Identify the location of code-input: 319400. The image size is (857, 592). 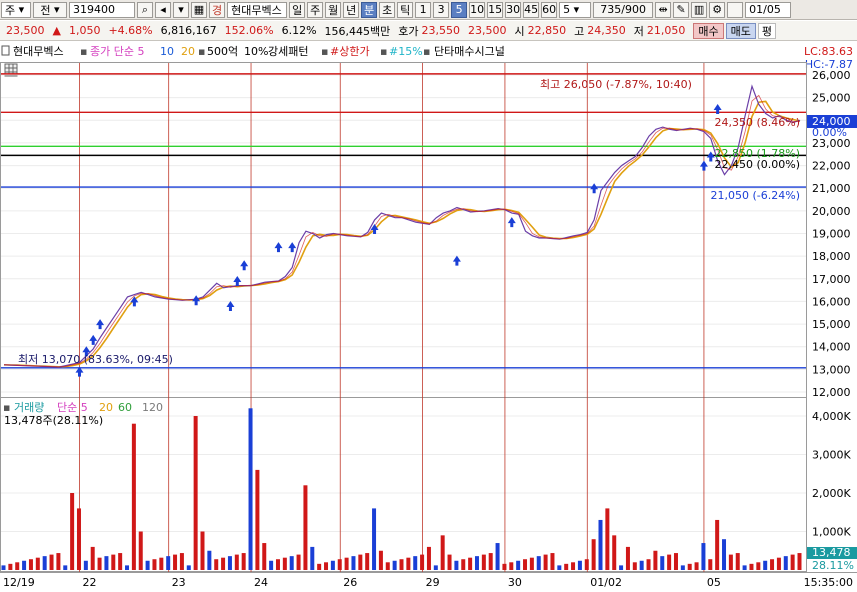
(102, 9).